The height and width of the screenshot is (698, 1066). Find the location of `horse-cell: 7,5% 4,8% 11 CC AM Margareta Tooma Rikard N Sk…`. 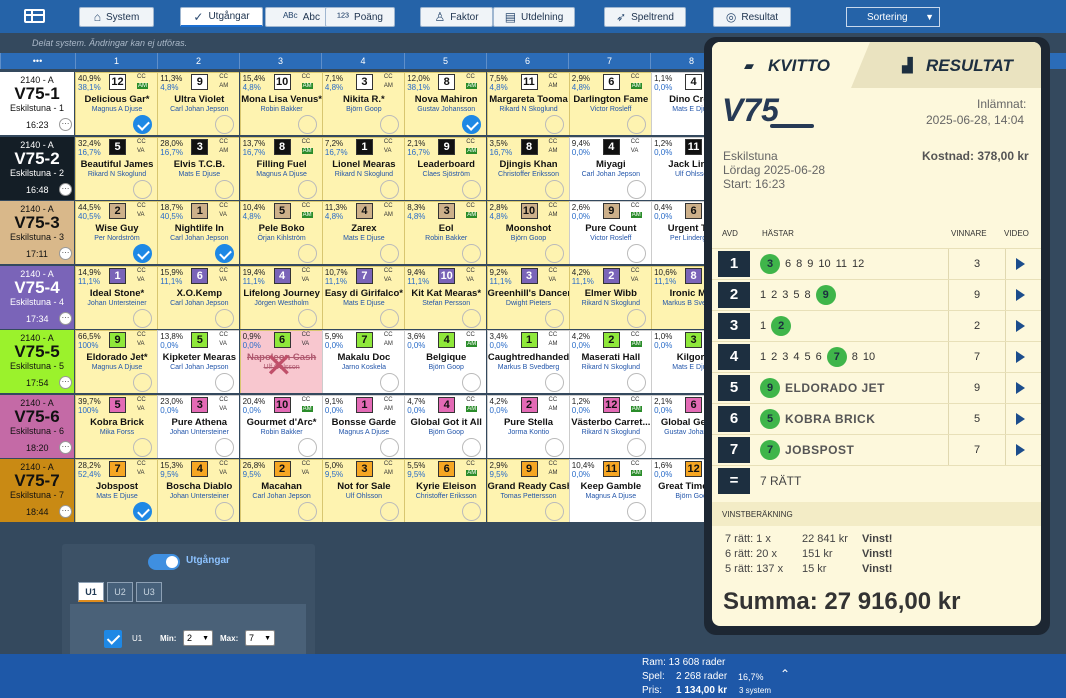

horse-cell: 7,5% 4,8% 11 CC AM Margareta Tooma Rikard N Sk… is located at coordinates (527, 103).